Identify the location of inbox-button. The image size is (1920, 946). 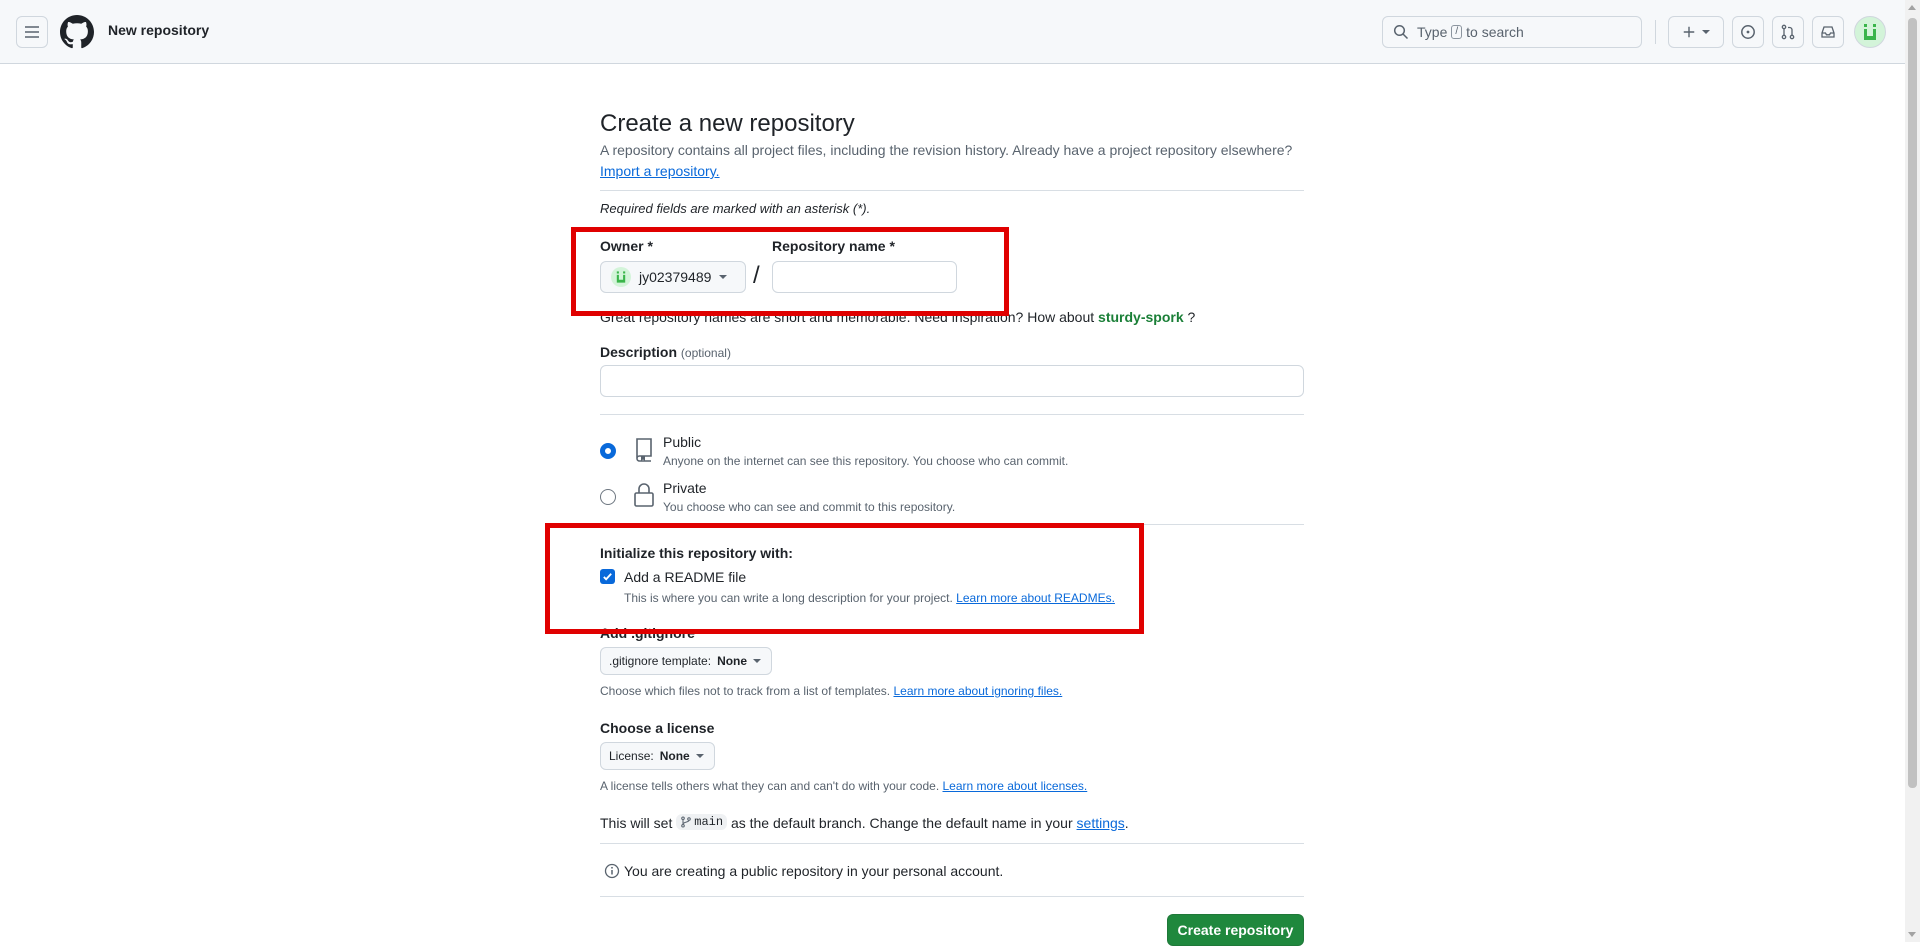
(1828, 32).